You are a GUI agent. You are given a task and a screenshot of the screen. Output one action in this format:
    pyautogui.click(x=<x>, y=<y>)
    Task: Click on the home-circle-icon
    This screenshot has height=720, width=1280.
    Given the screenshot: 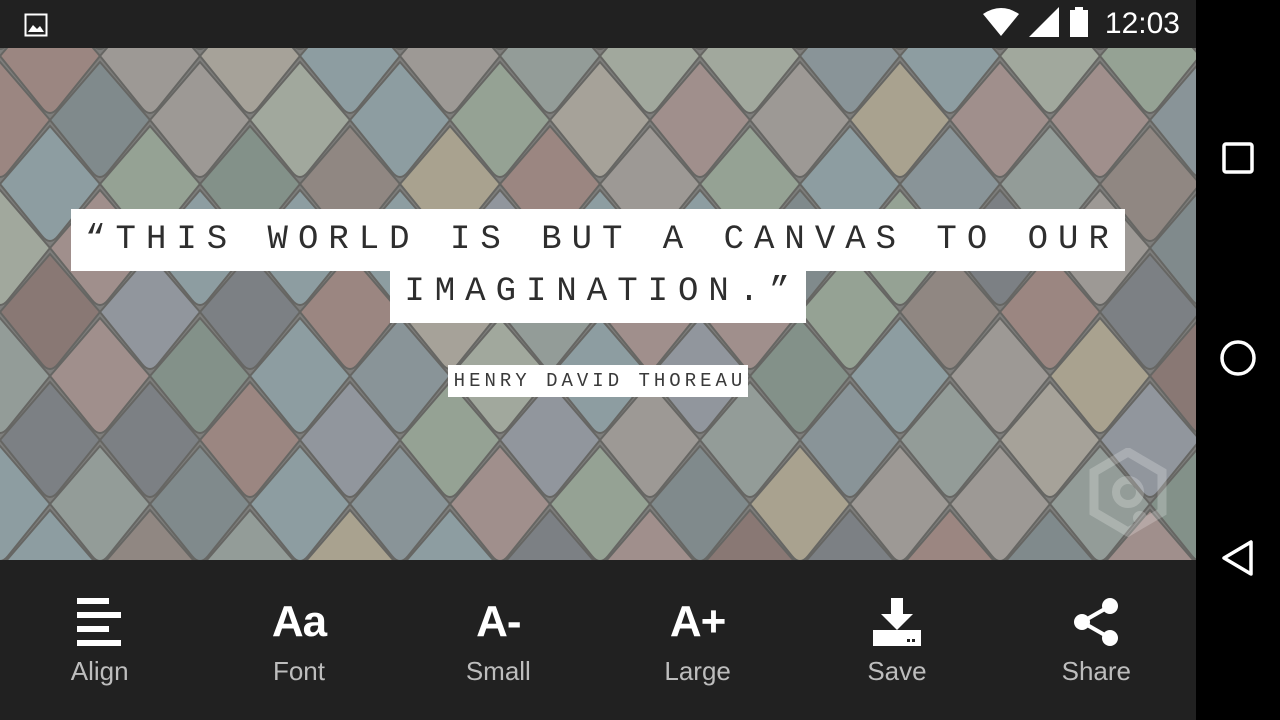 What is the action you would take?
    pyautogui.click(x=1238, y=360)
    